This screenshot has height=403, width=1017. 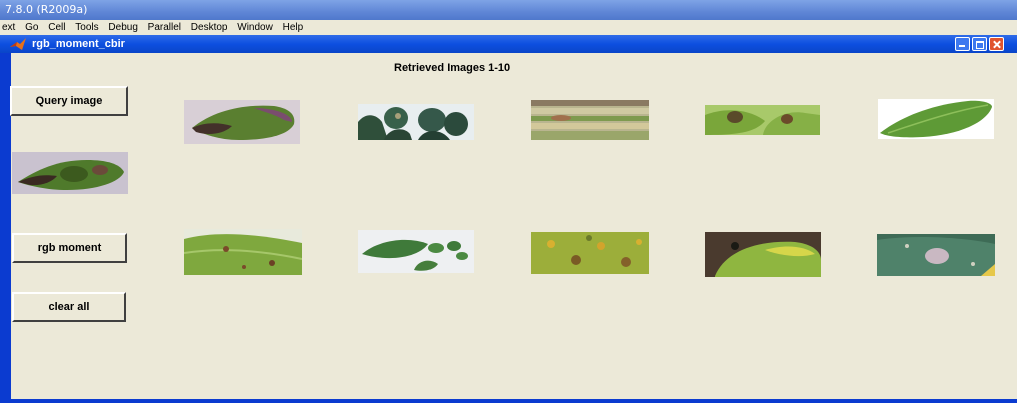 What do you see at coordinates (69, 307) in the screenshot?
I see `clear-all-button: clear all` at bounding box center [69, 307].